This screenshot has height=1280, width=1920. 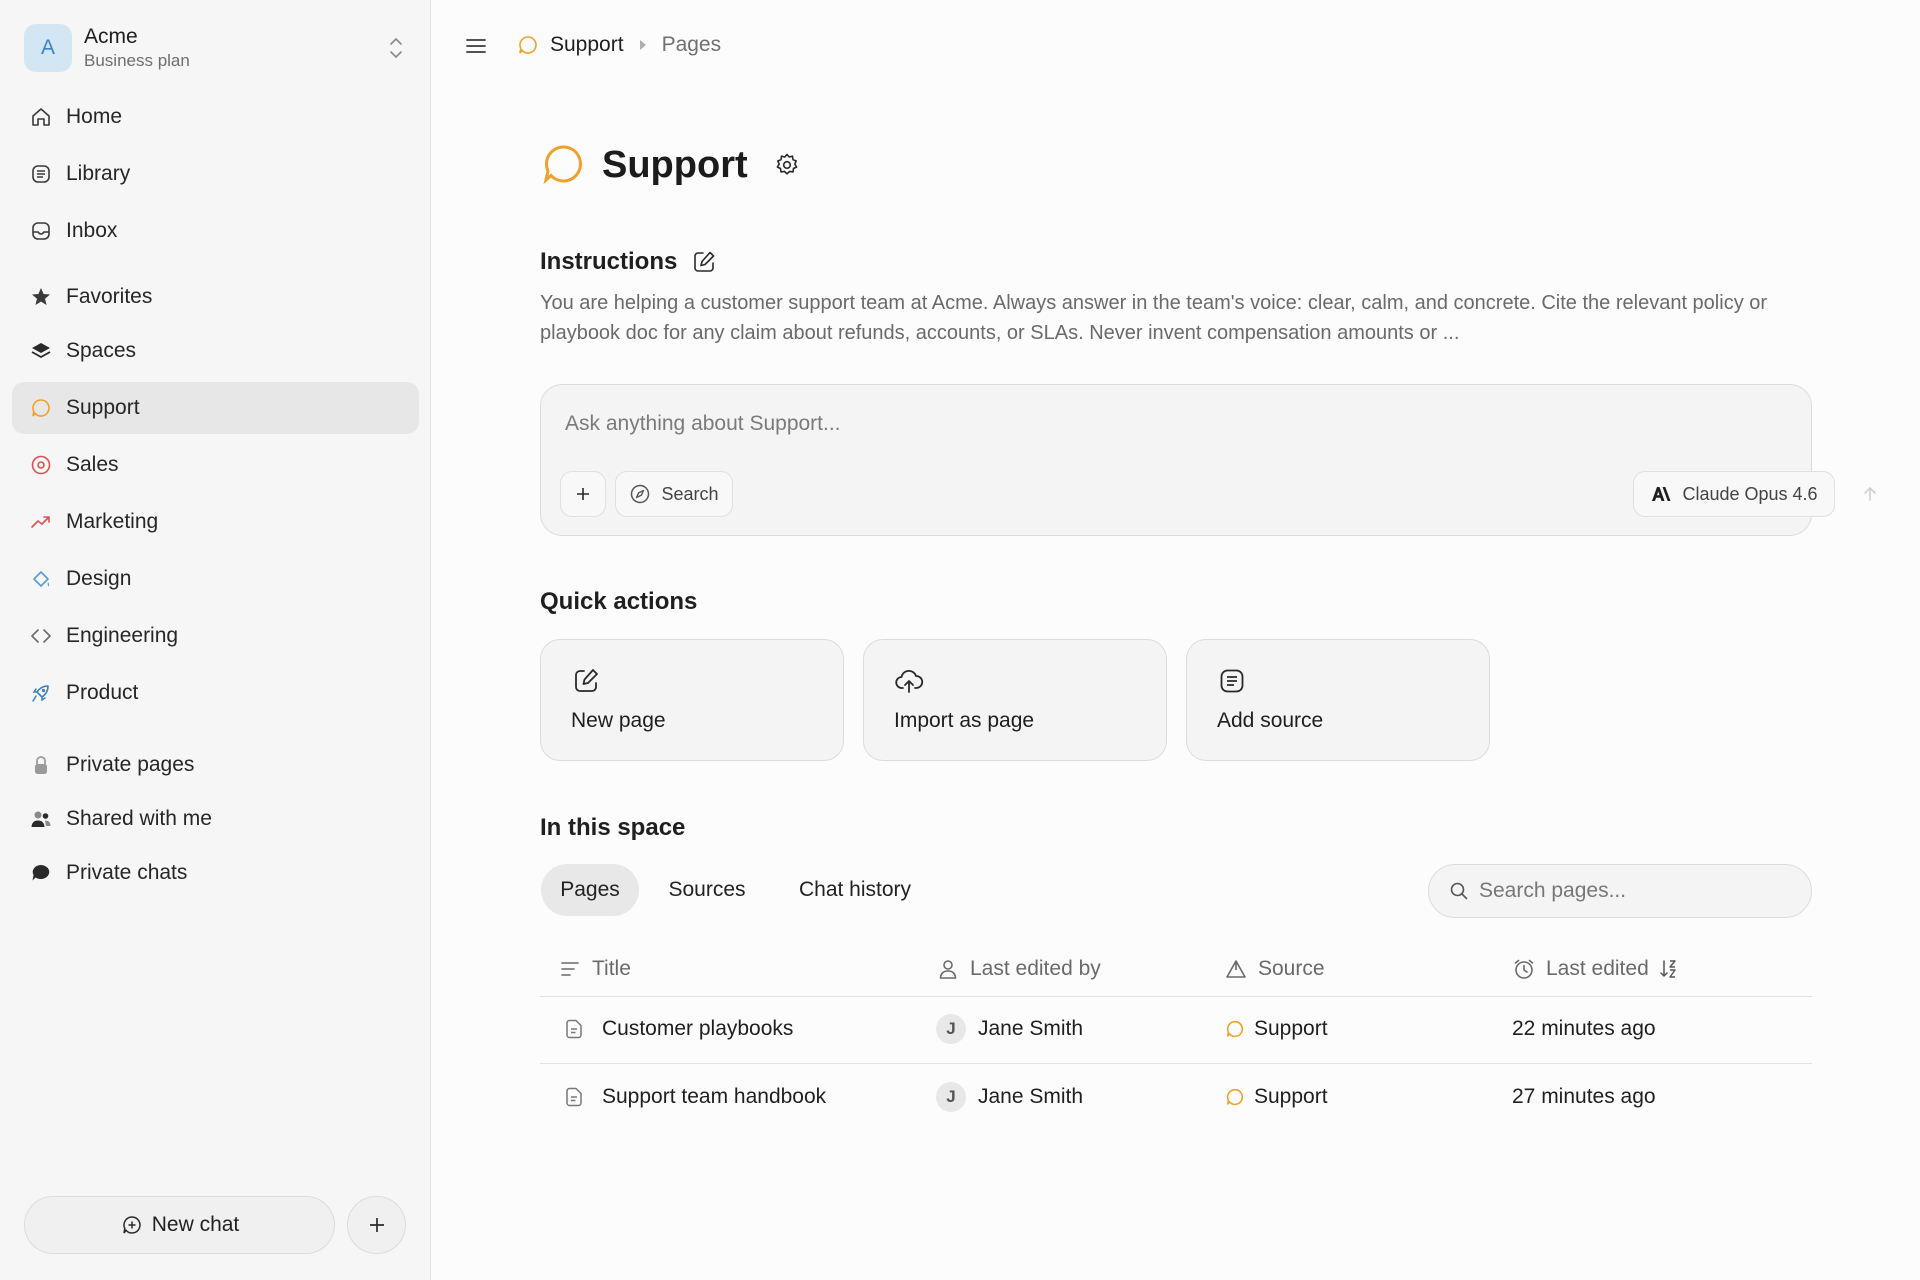 I want to click on edit-page-icon, so click(x=586, y=681).